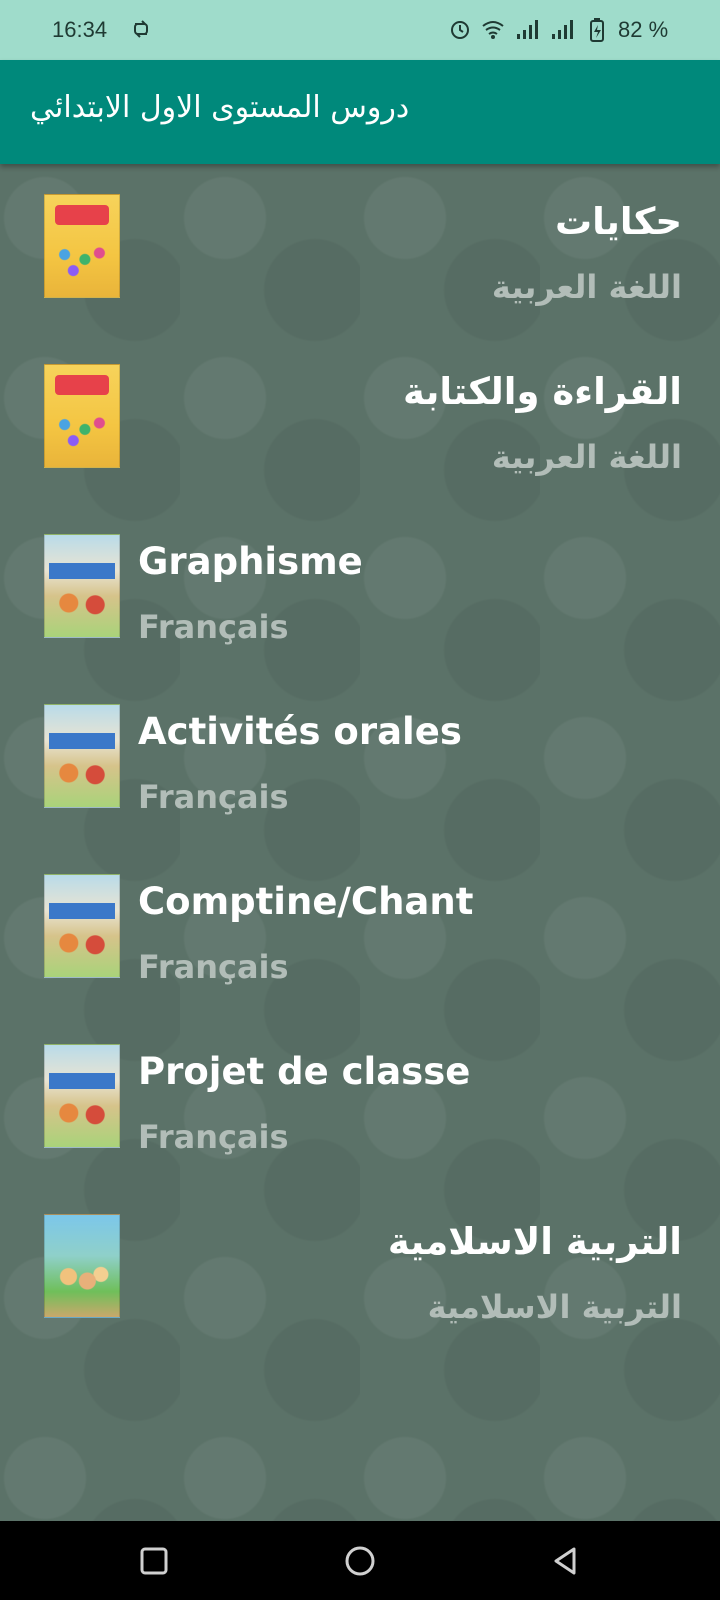 This screenshot has height=1600, width=720. Describe the element at coordinates (360, 249) in the screenshot. I see `list-item: حكايات اللغة العربية` at that location.